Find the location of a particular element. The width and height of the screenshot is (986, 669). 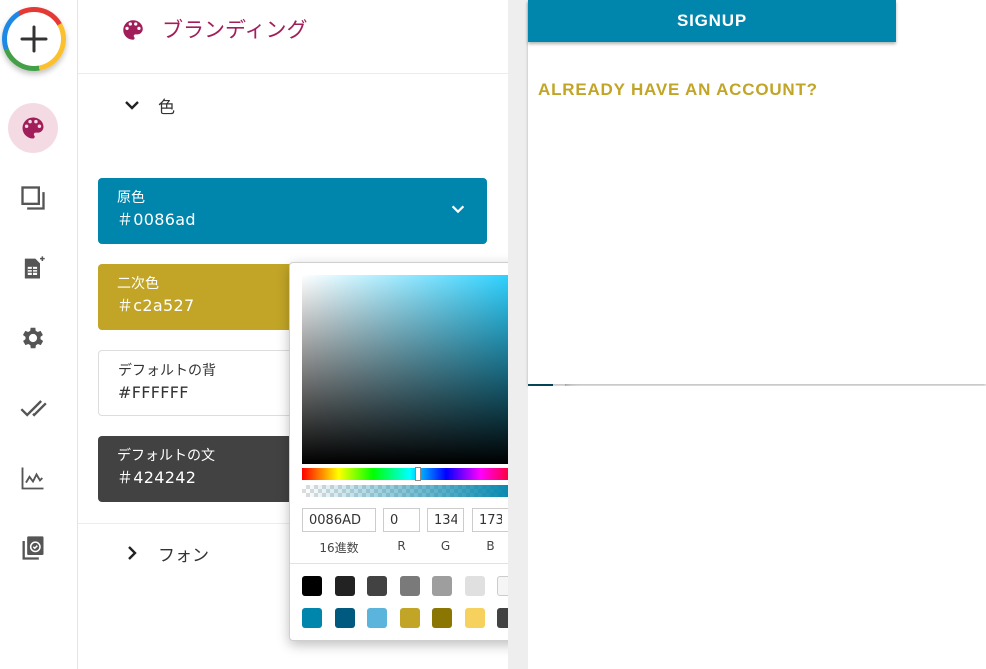

sparkle-table-icon is located at coordinates (34, 267).